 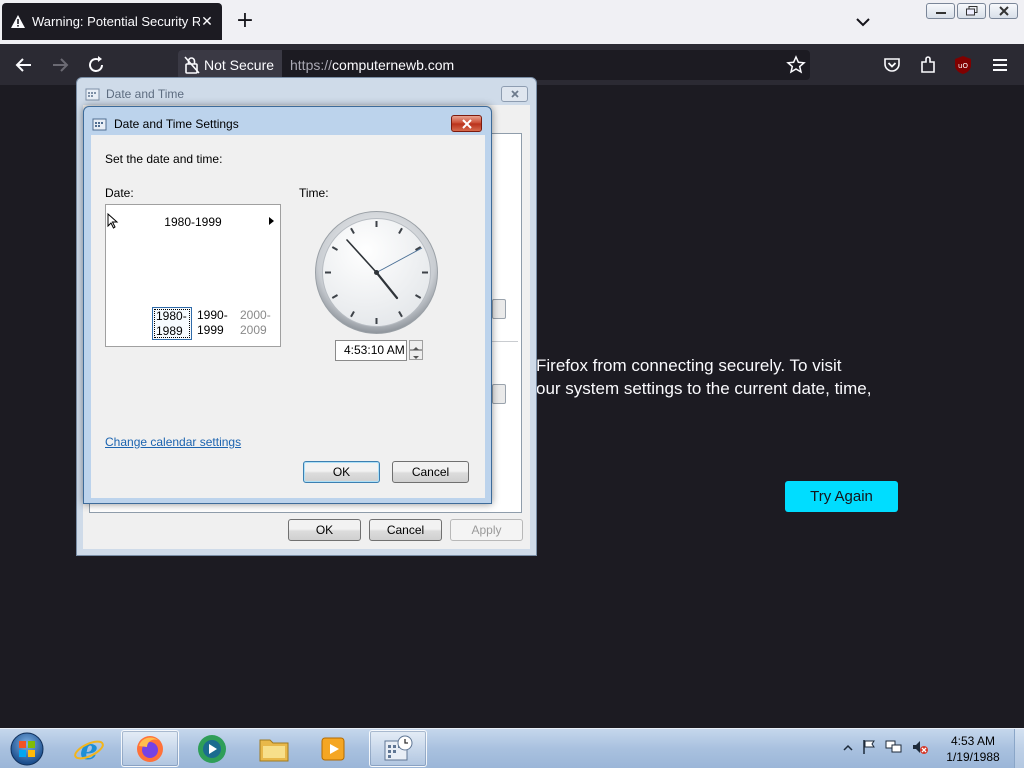 I want to click on media-player-icon, so click(x=333, y=748).